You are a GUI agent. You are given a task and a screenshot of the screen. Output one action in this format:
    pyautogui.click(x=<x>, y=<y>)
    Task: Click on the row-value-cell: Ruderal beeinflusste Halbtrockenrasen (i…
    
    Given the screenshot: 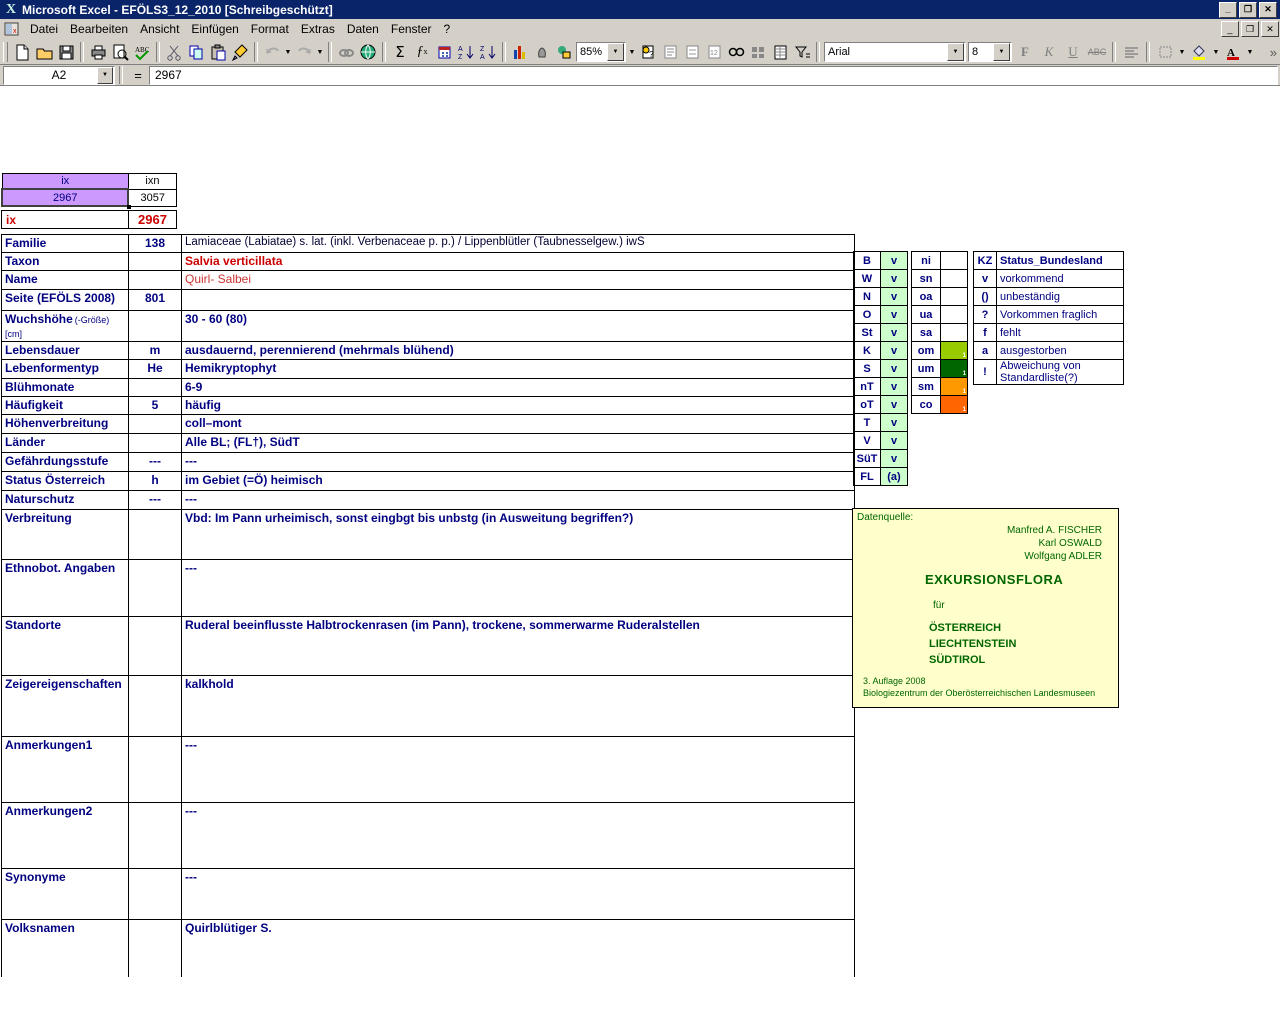 What is the action you would take?
    pyautogui.click(x=518, y=646)
    